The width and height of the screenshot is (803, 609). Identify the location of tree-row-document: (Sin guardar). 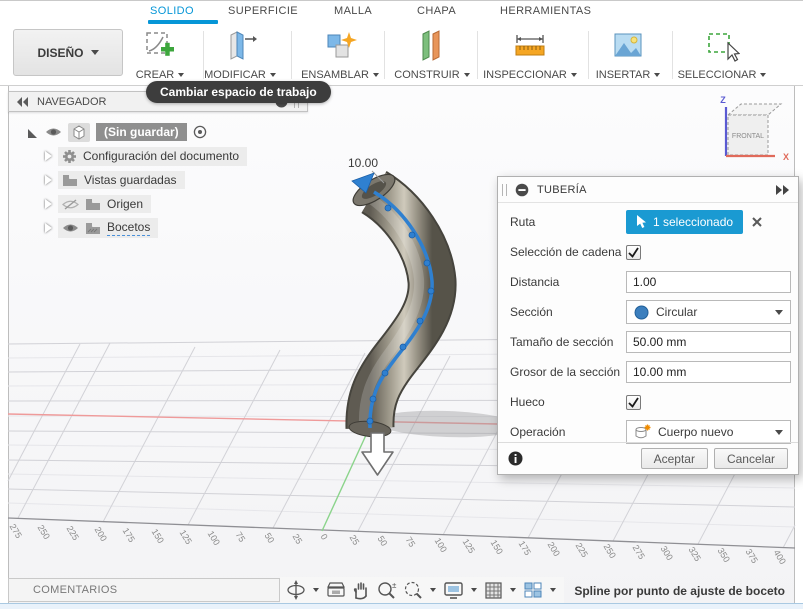
(158, 132).